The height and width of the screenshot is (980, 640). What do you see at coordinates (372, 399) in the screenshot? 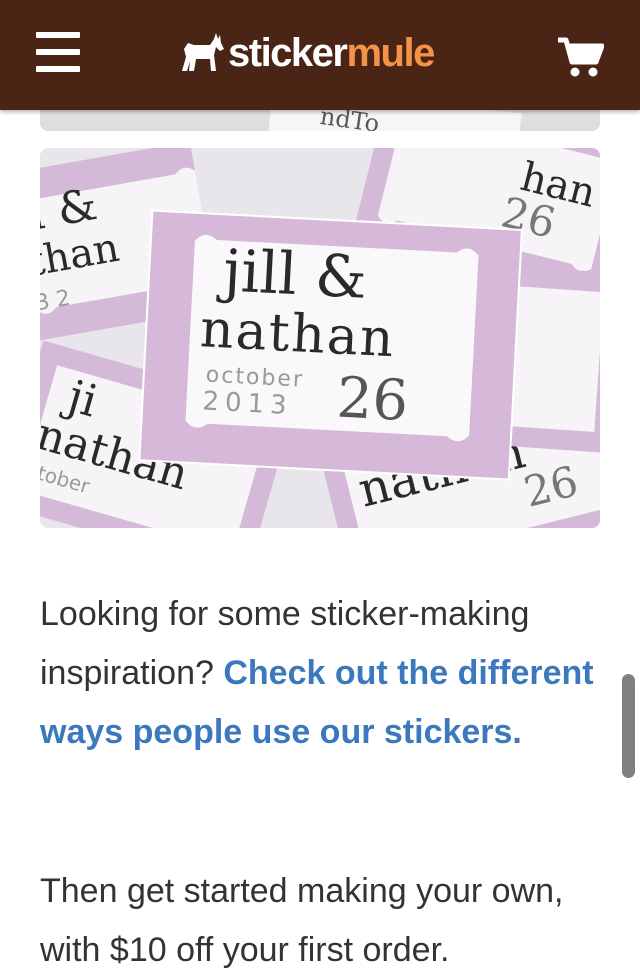
I see `sticker-day: 26` at bounding box center [372, 399].